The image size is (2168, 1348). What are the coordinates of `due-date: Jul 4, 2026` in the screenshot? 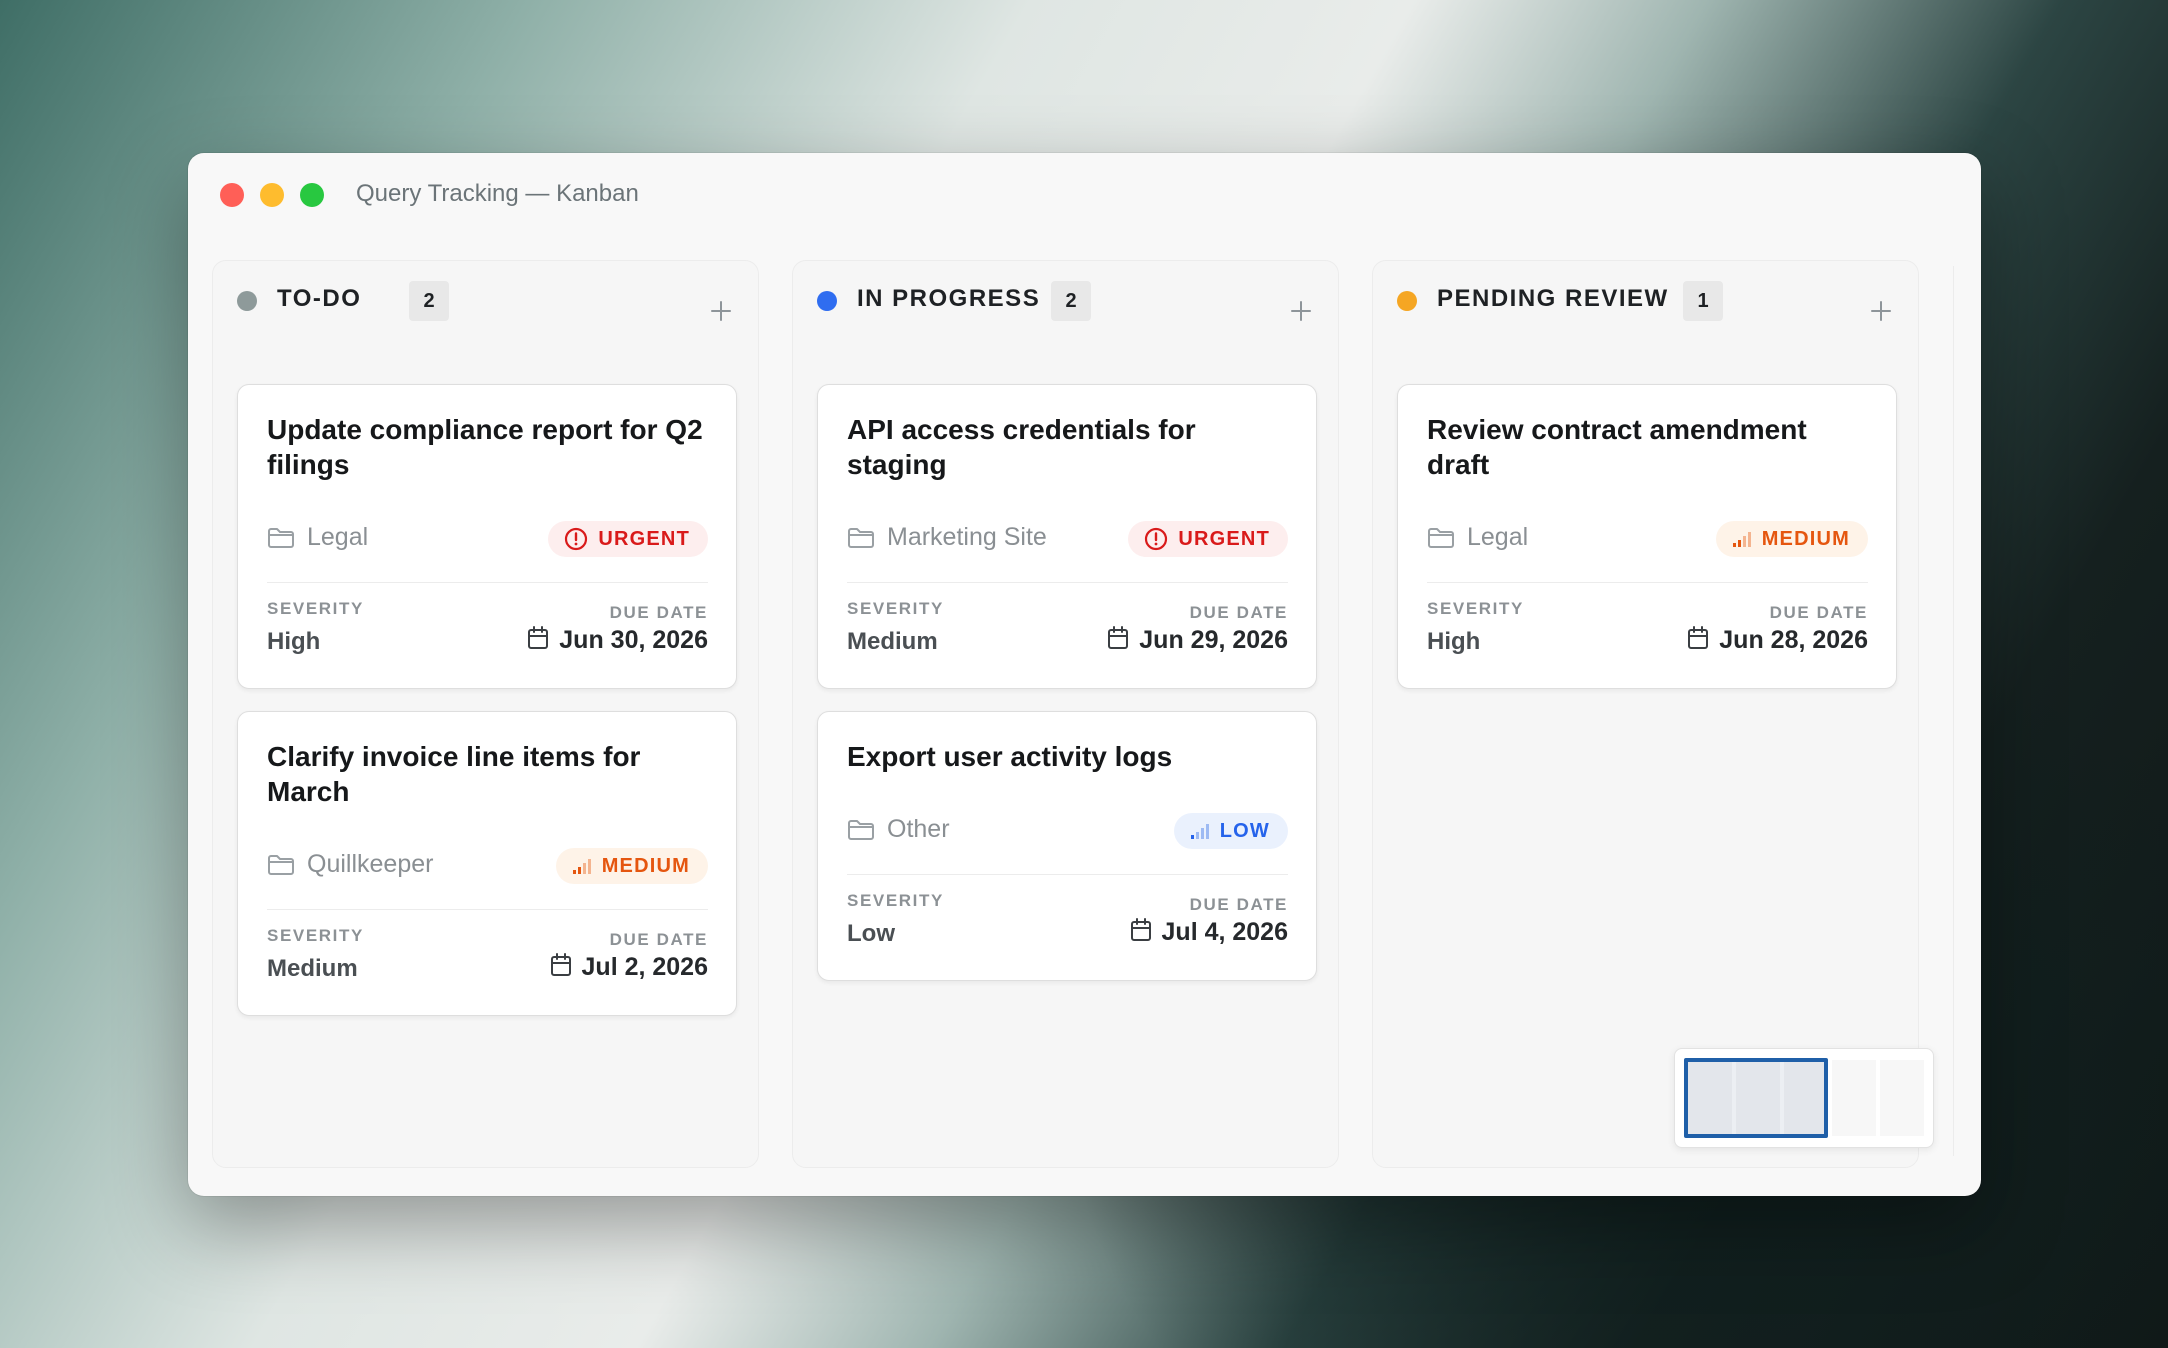 It's located at (1209, 932).